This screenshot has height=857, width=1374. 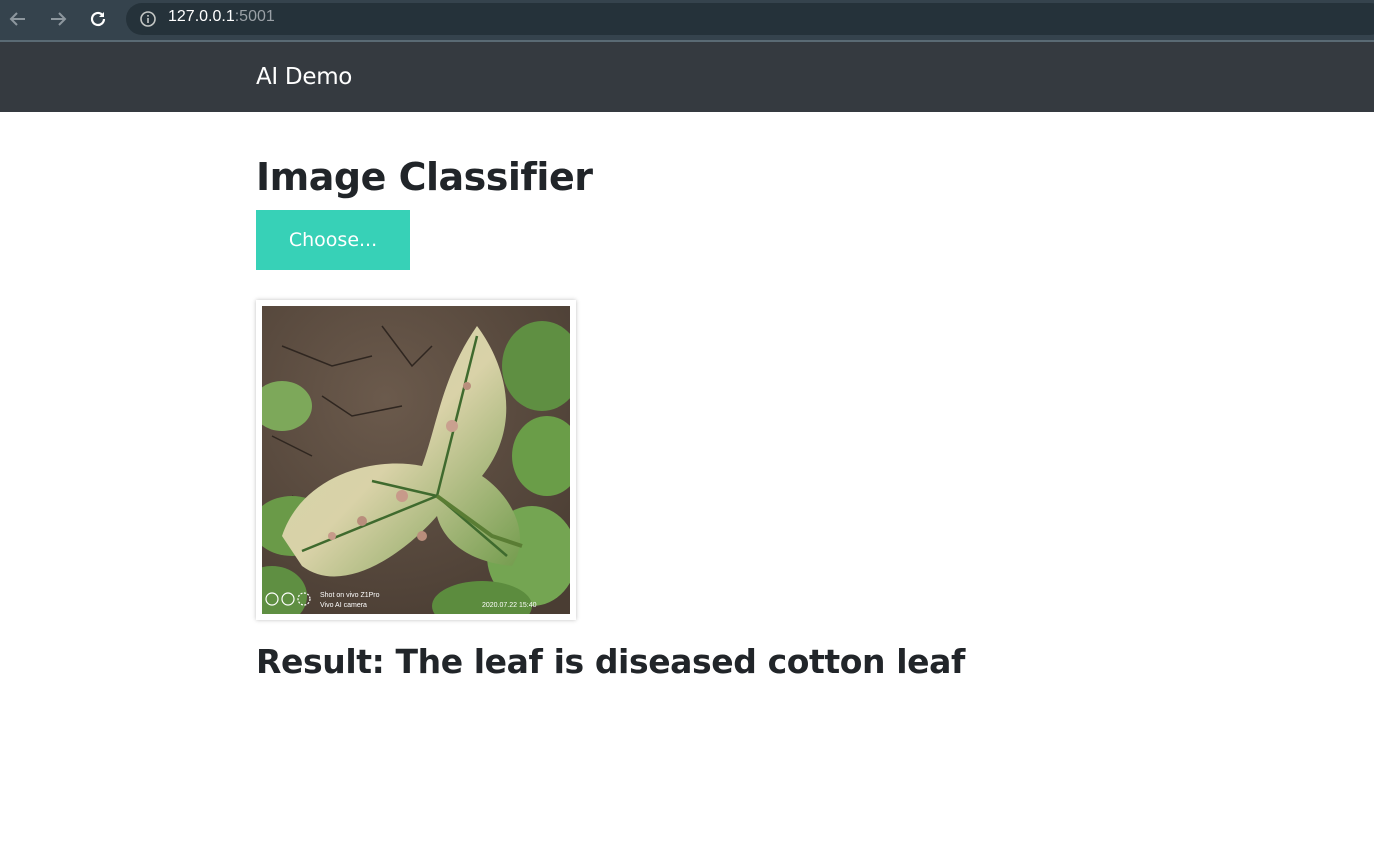 I want to click on brand-link: AI Demo, so click(x=304, y=77).